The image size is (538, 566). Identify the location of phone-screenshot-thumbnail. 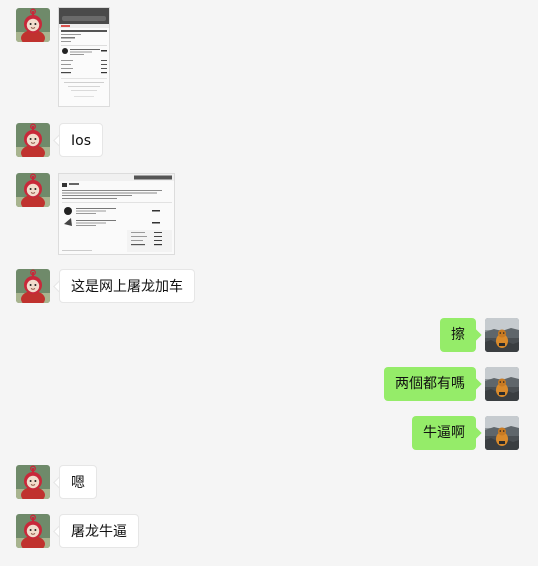
(84, 57).